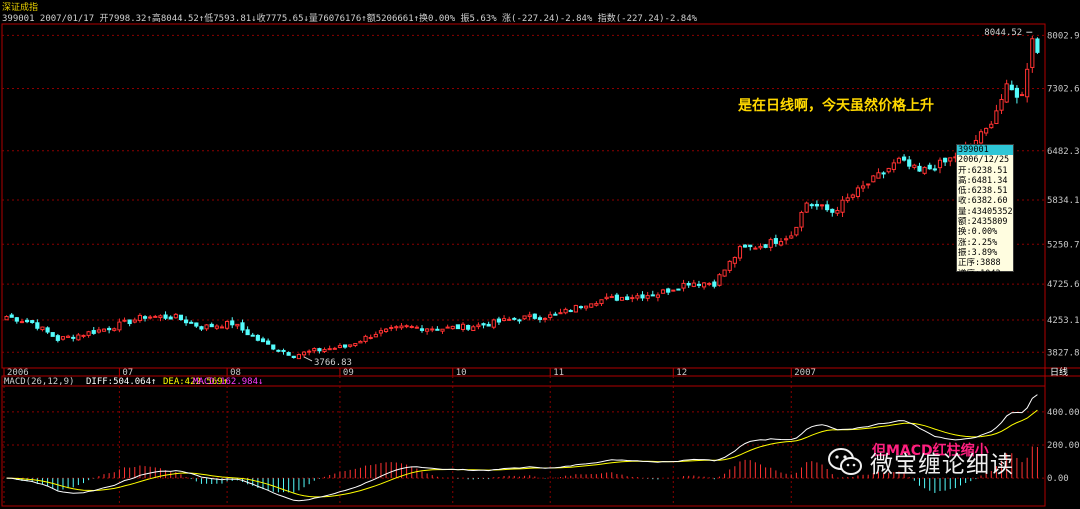 The height and width of the screenshot is (509, 1080). What do you see at coordinates (978, 242) in the screenshot?
I see `tooltip-line: 涨:2.25%` at bounding box center [978, 242].